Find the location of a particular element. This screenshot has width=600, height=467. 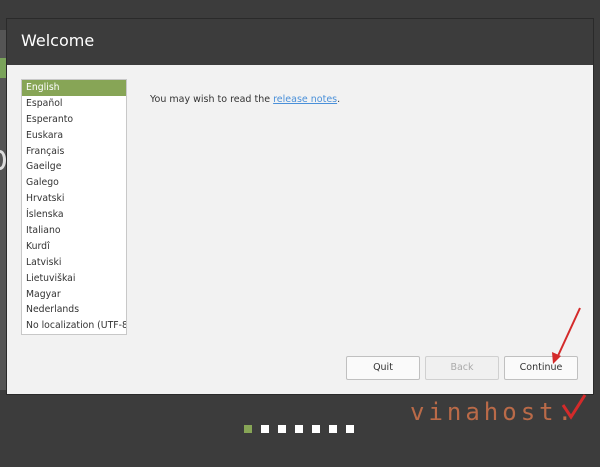

release-notes-text: You may wish to read the release notes. is located at coordinates (245, 99).